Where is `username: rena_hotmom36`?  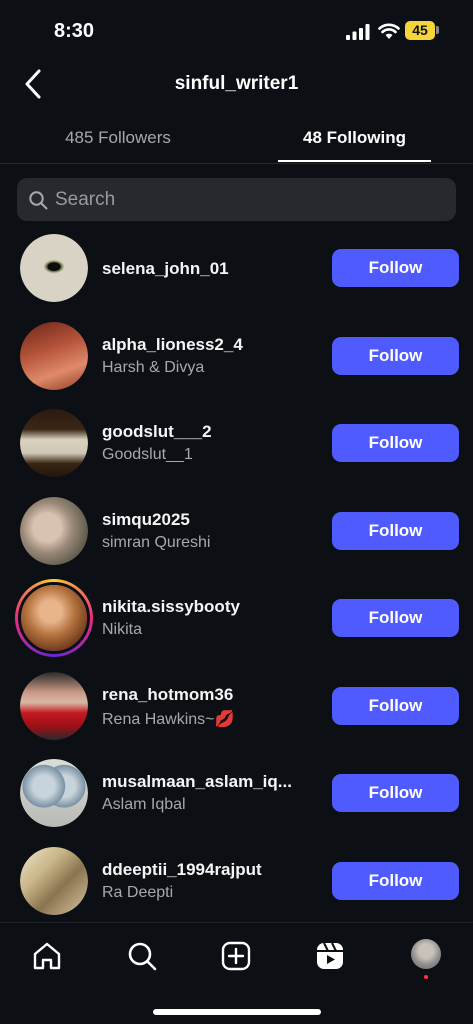 username: rena_hotmom36 is located at coordinates (167, 695).